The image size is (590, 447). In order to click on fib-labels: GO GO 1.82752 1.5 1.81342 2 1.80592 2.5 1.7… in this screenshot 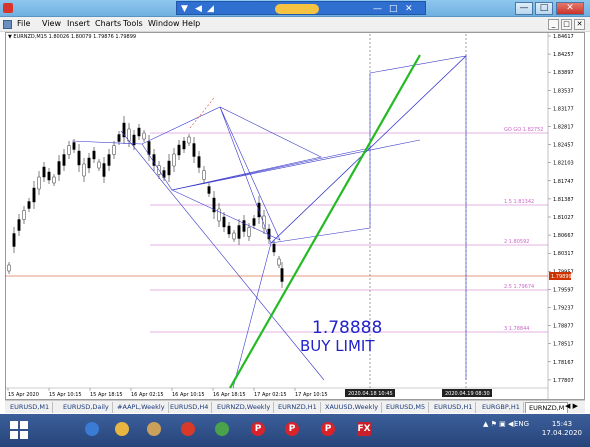, I will do `click(523, 229)`.